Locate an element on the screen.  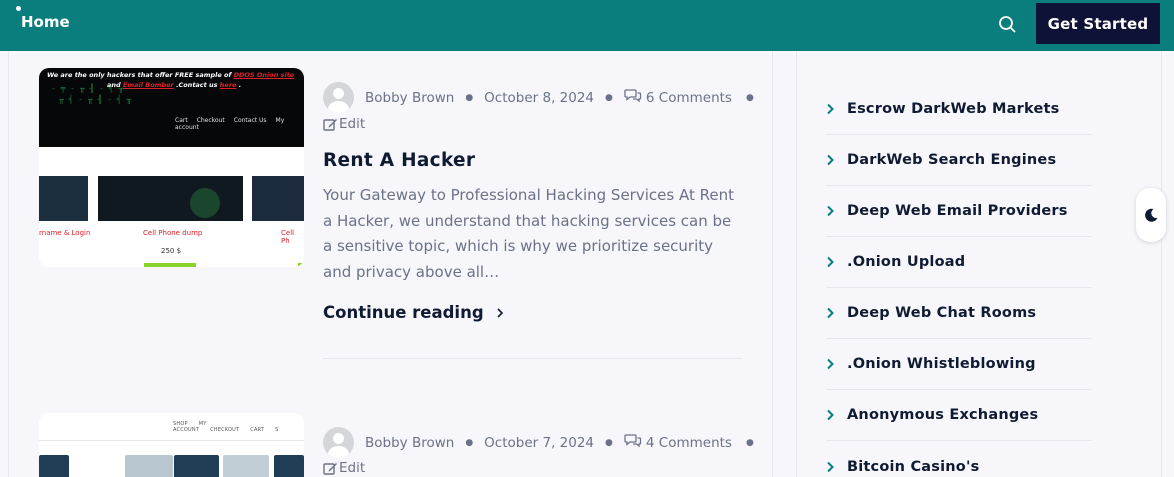
sidebar-item-label: Deep Web Chat Rooms is located at coordinates (942, 313).